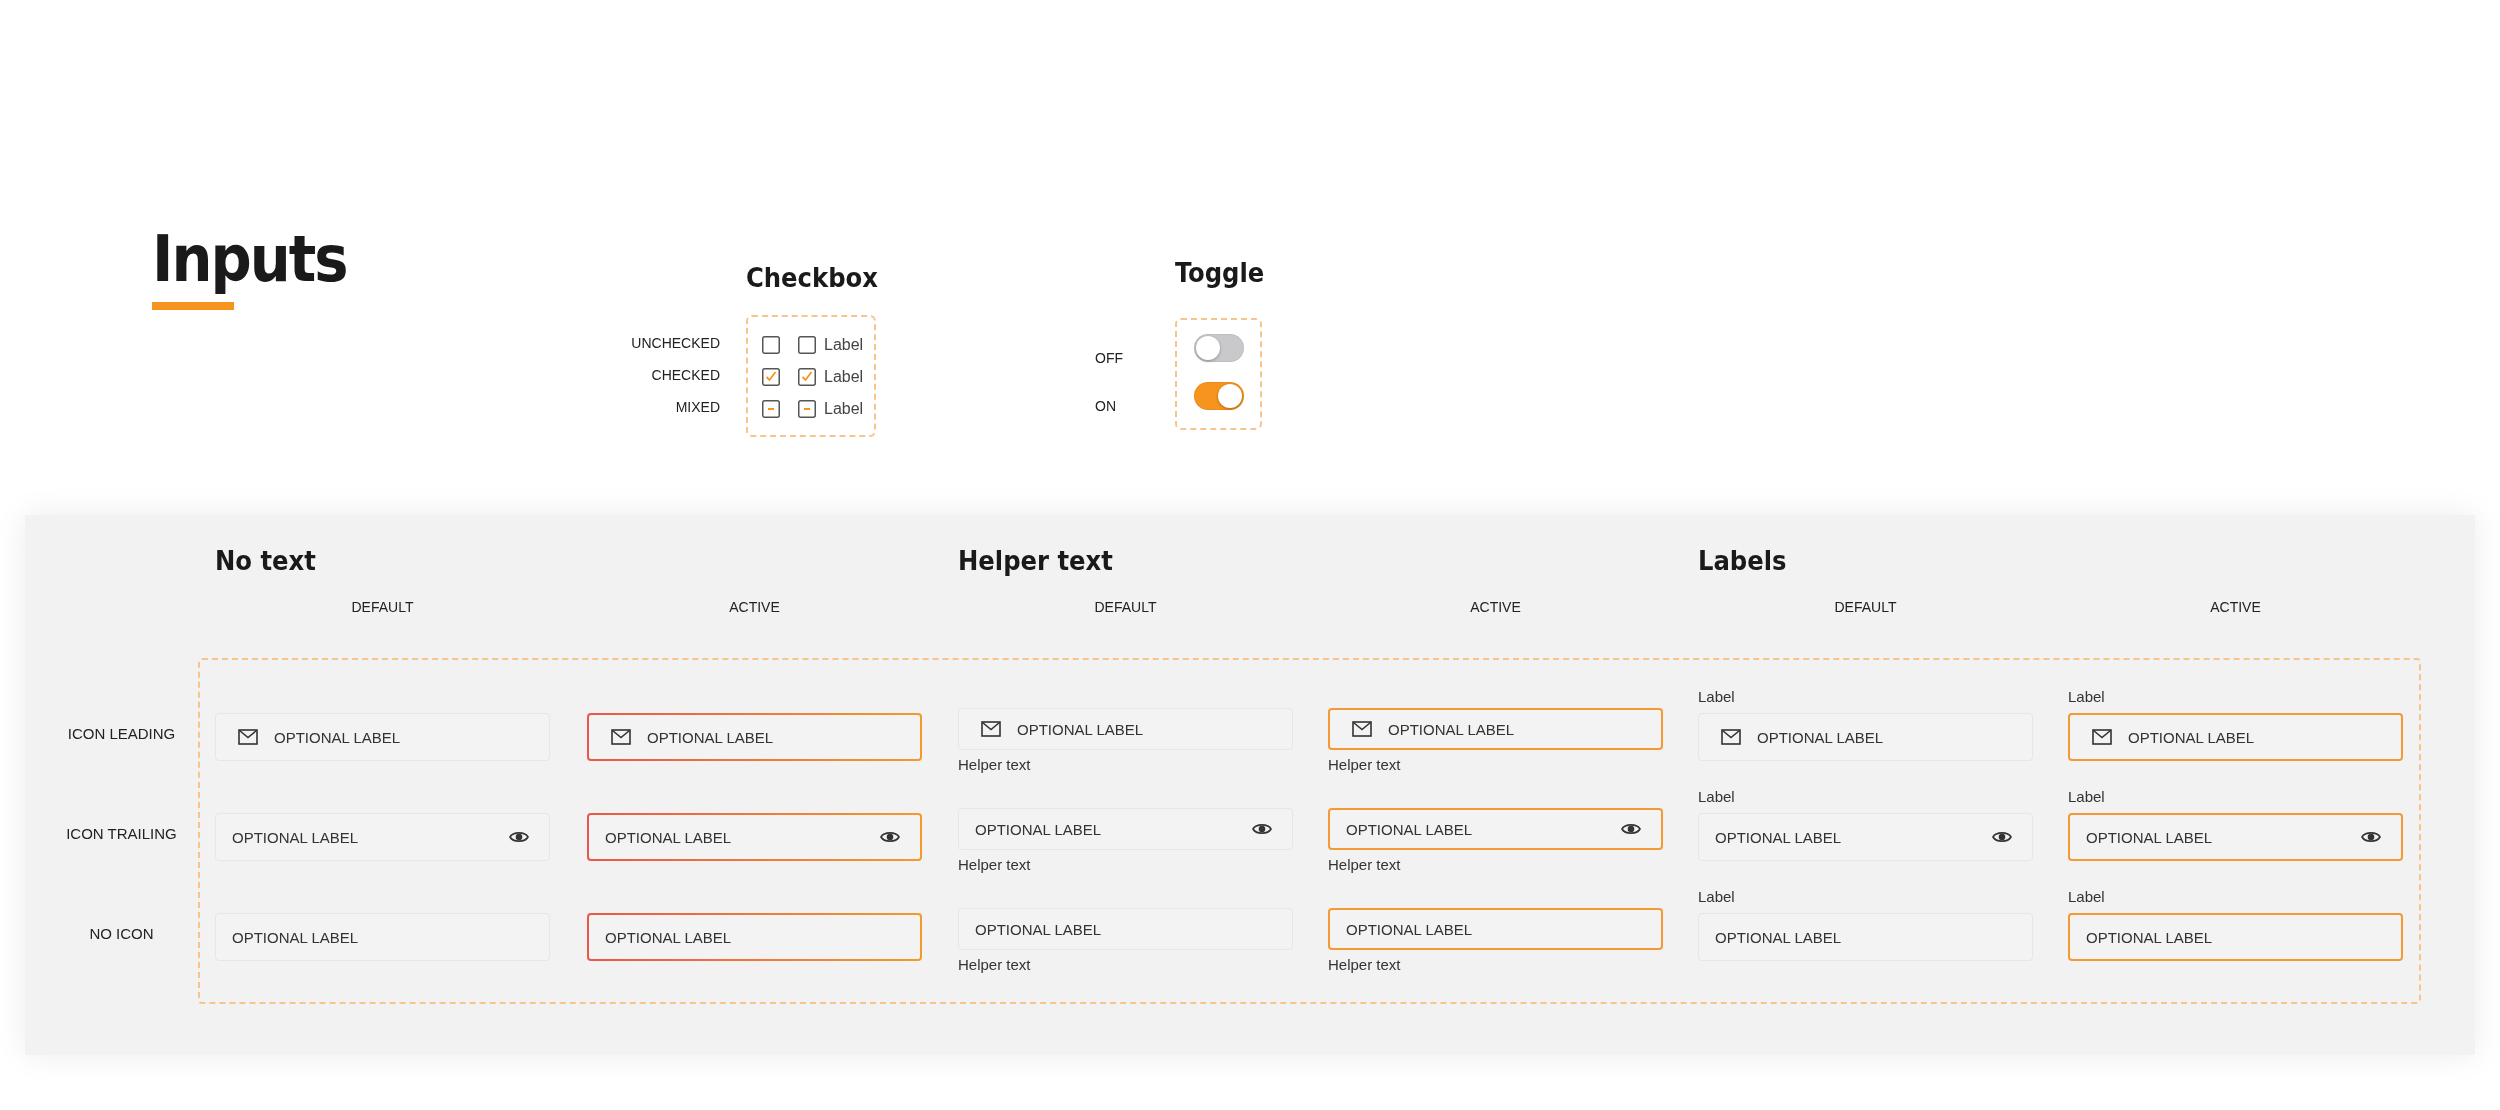 This screenshot has height=1110, width=2500. I want to click on page-title: Inputs, so click(249, 259).